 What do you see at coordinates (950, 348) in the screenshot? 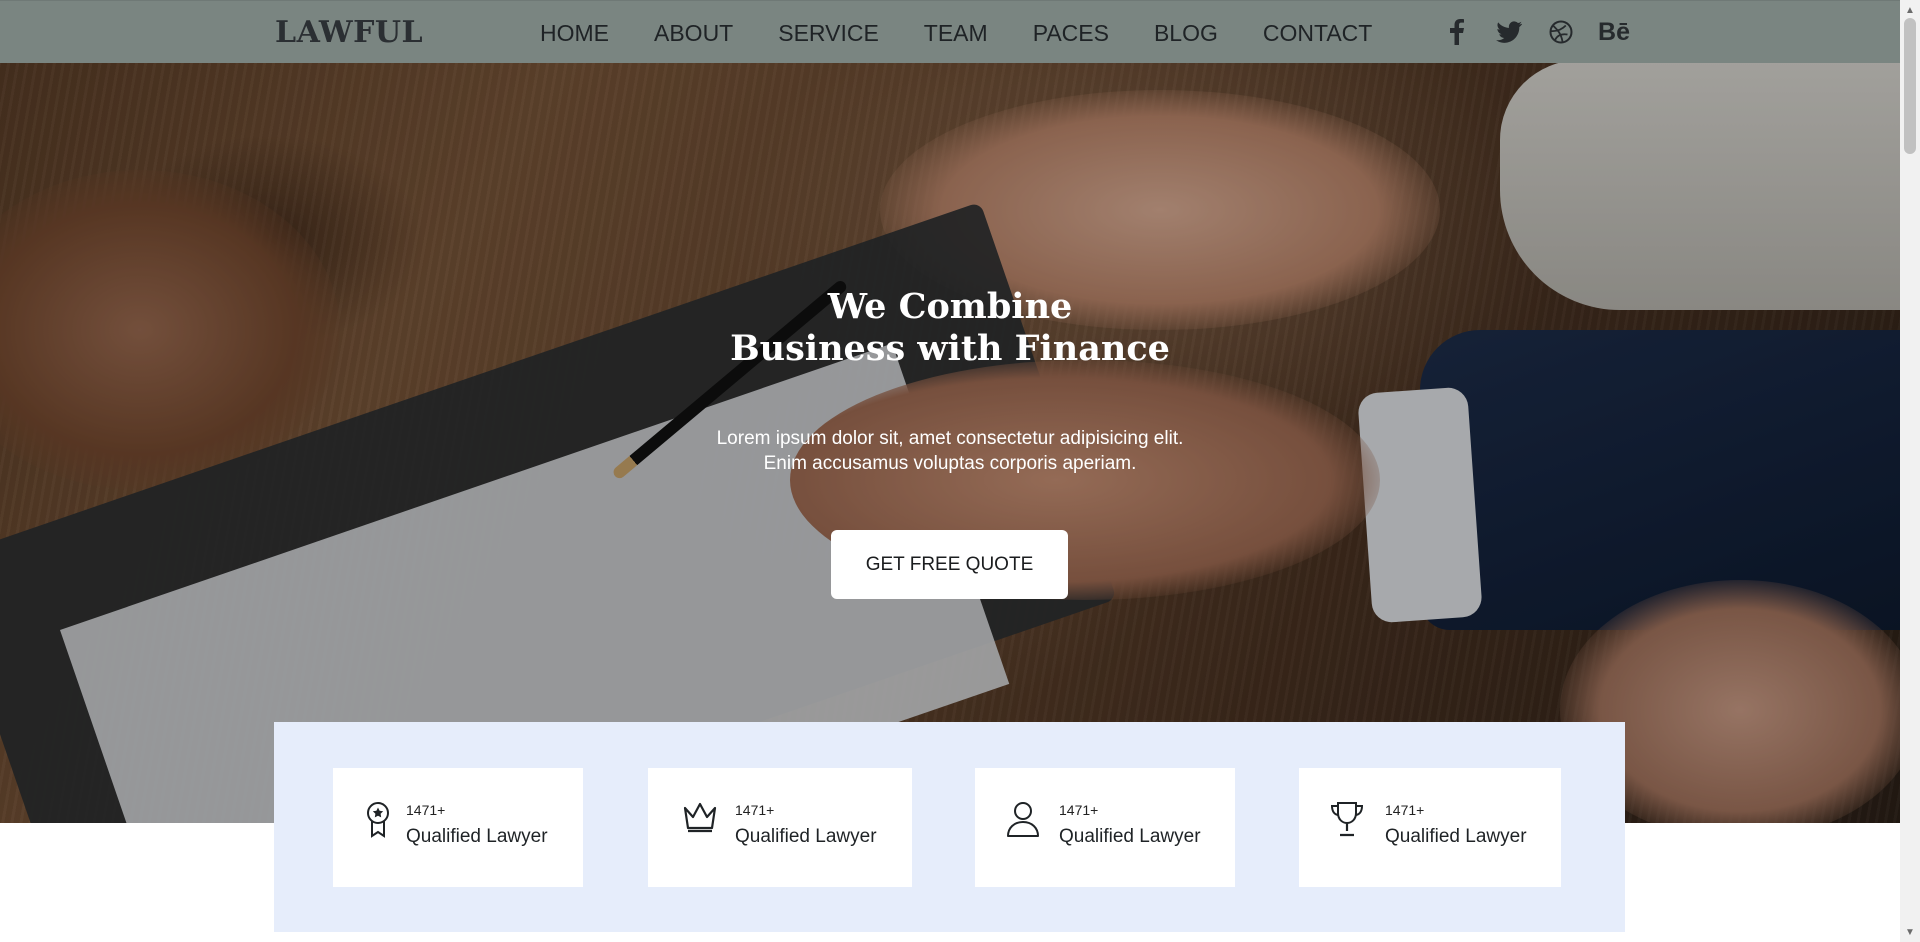
I see `hero-title-line-2: Business with Finance` at bounding box center [950, 348].